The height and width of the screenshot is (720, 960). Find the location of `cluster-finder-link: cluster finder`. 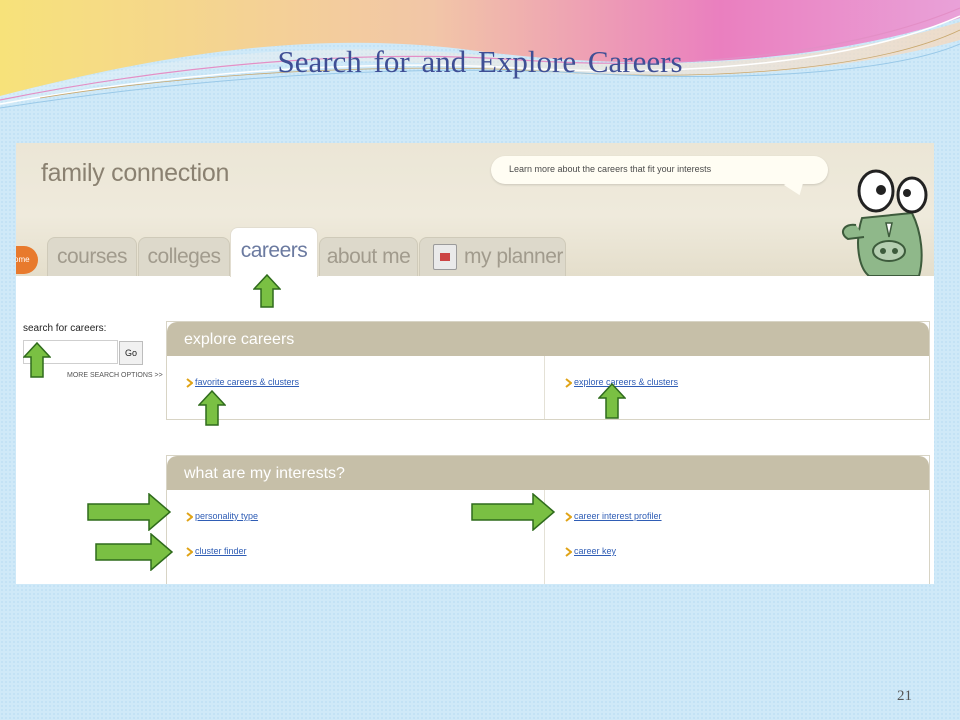

cluster-finder-link: cluster finder is located at coordinates (221, 551).